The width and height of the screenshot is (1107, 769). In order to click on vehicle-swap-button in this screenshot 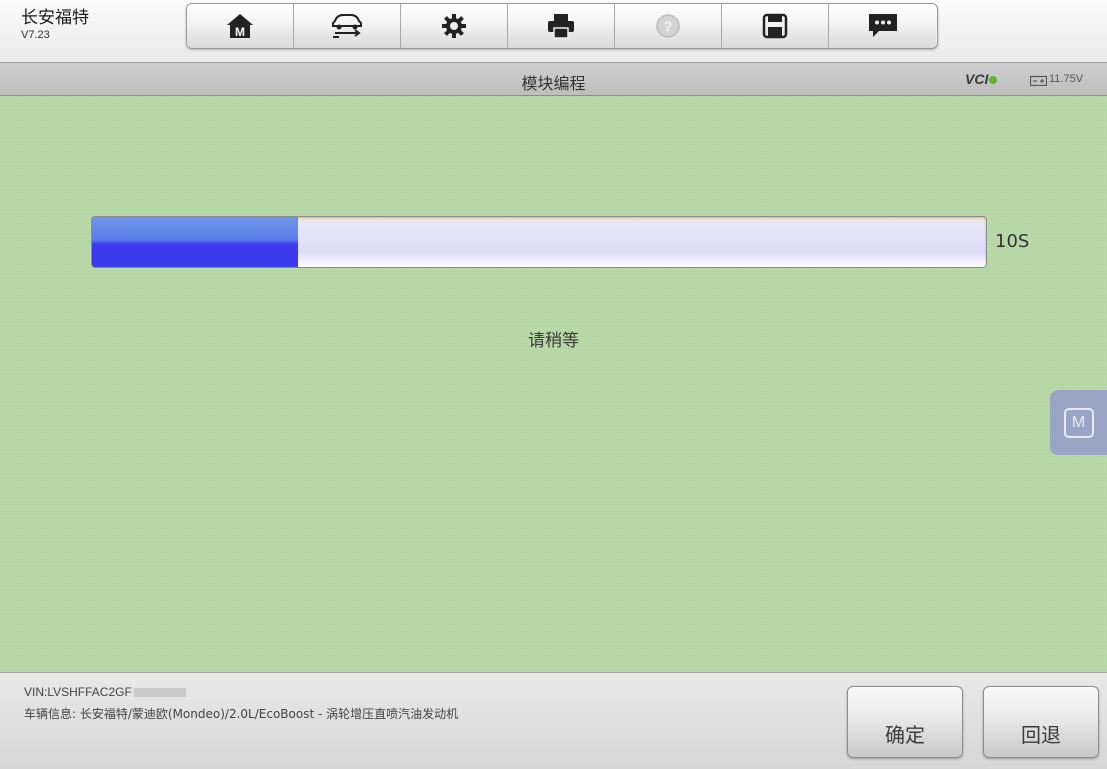, I will do `click(347, 26)`.